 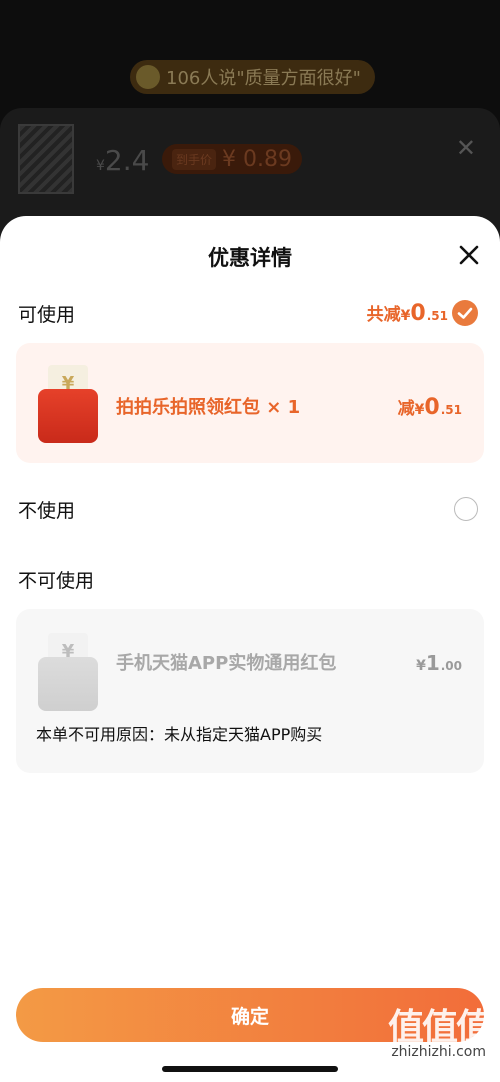 What do you see at coordinates (47, 511) in the screenshot?
I see `section-not-use-title: 不使用` at bounding box center [47, 511].